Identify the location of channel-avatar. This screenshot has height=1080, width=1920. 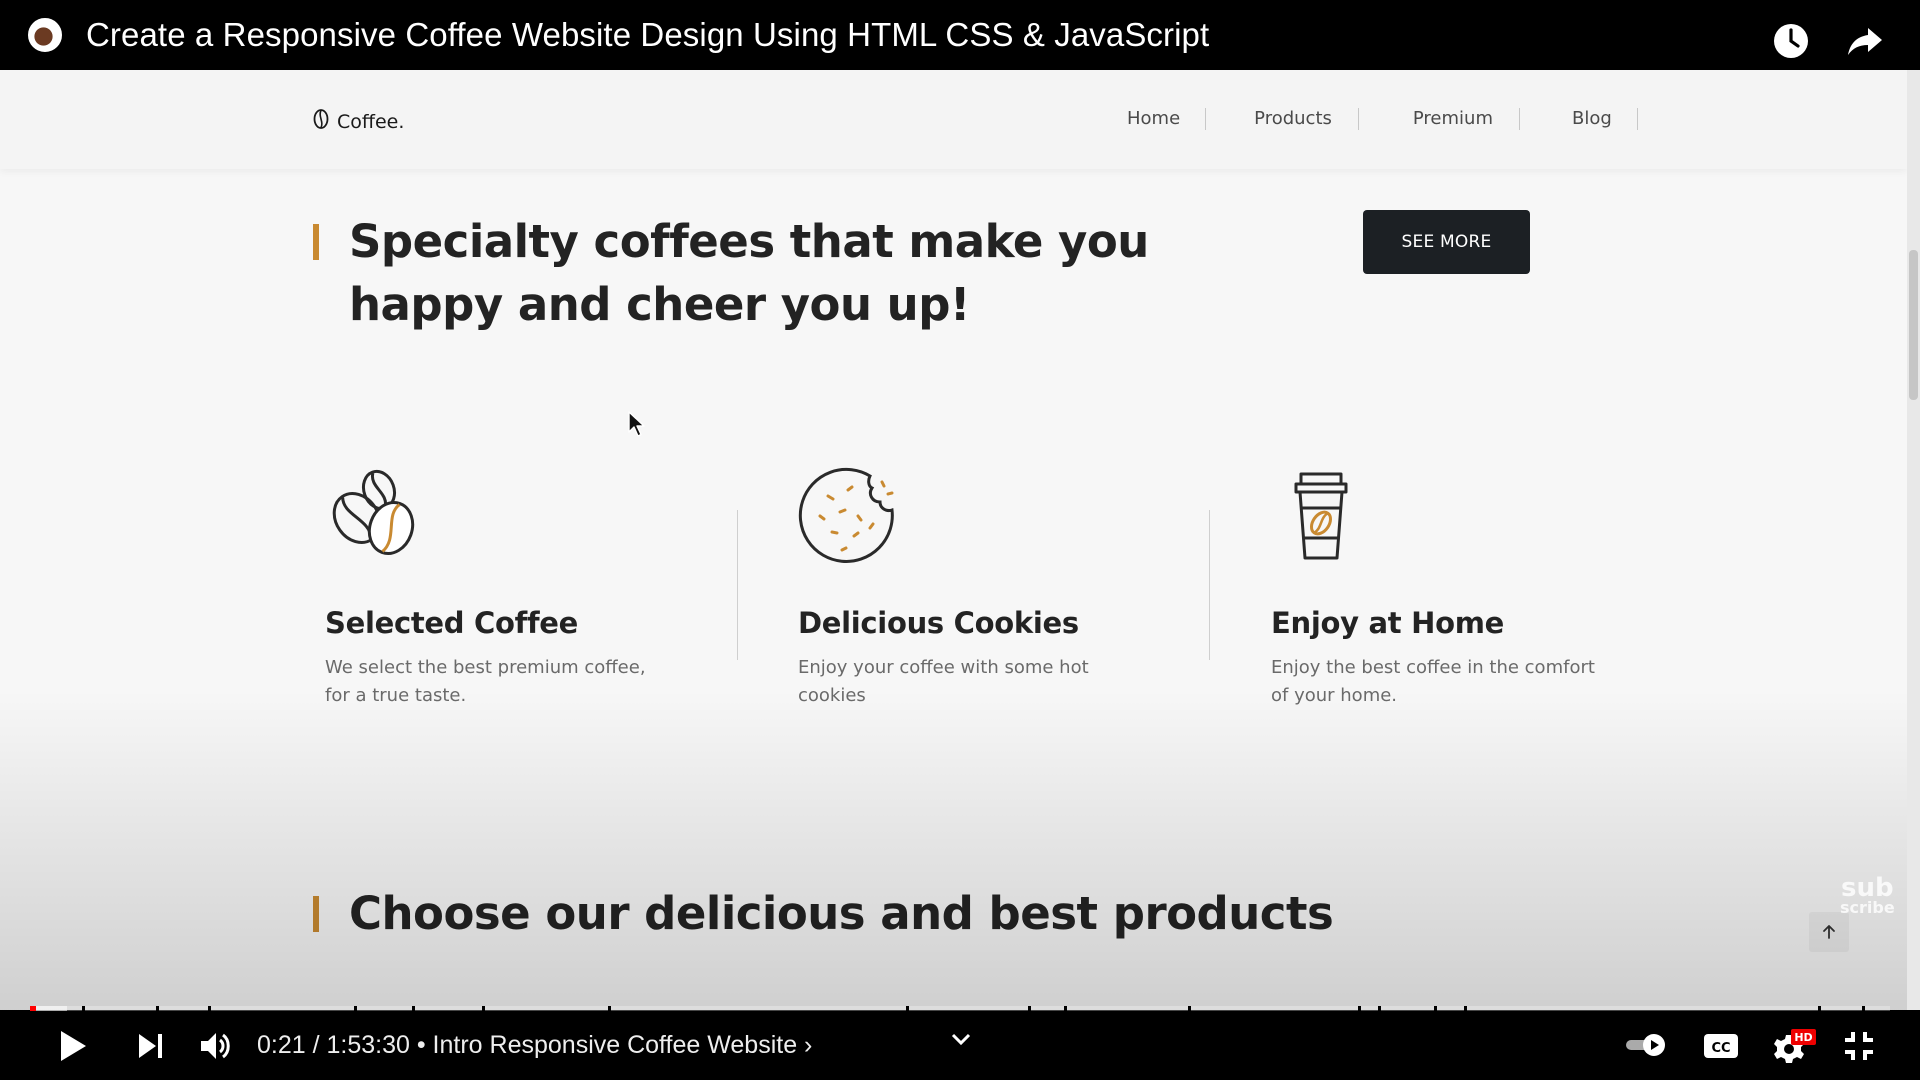
(45, 35).